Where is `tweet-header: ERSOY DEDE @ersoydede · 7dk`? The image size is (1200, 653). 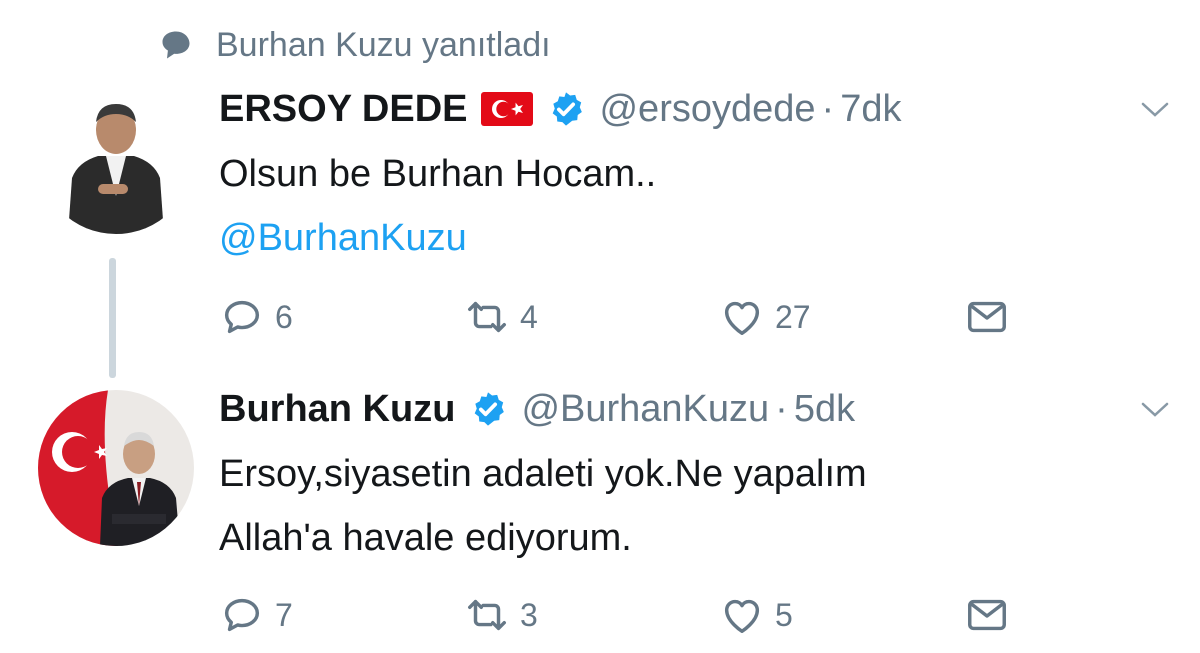 tweet-header: ERSOY DEDE @ersoydede · 7dk is located at coordinates (560, 109).